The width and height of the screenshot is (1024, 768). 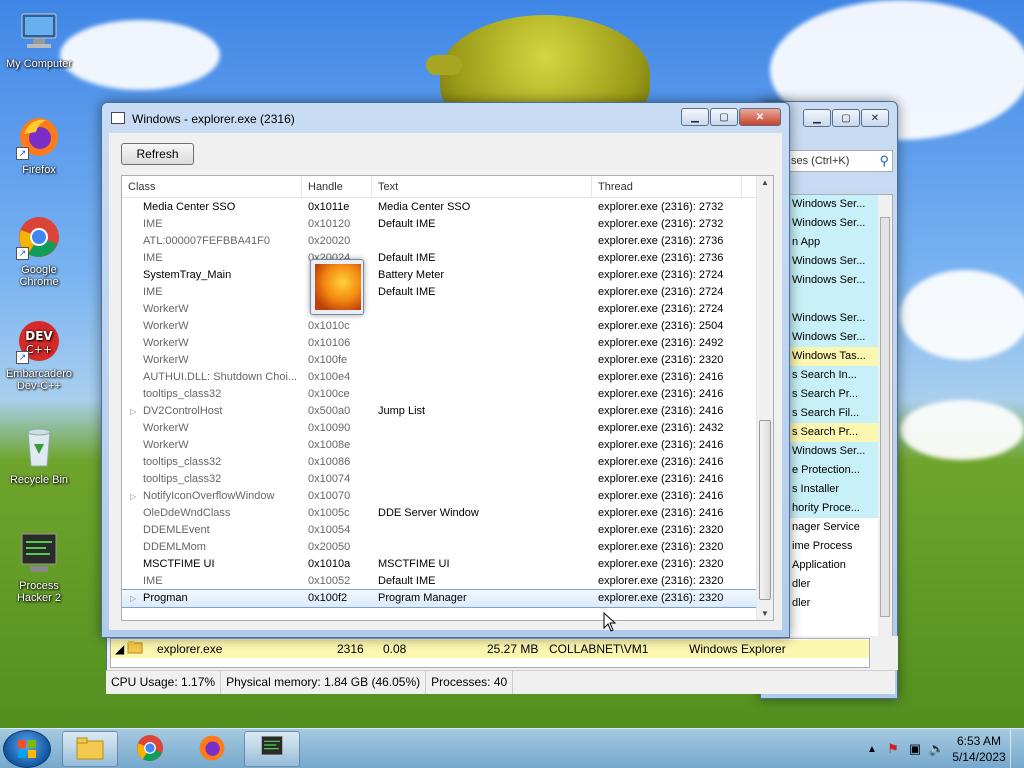 What do you see at coordinates (27, 749) in the screenshot?
I see `start-button` at bounding box center [27, 749].